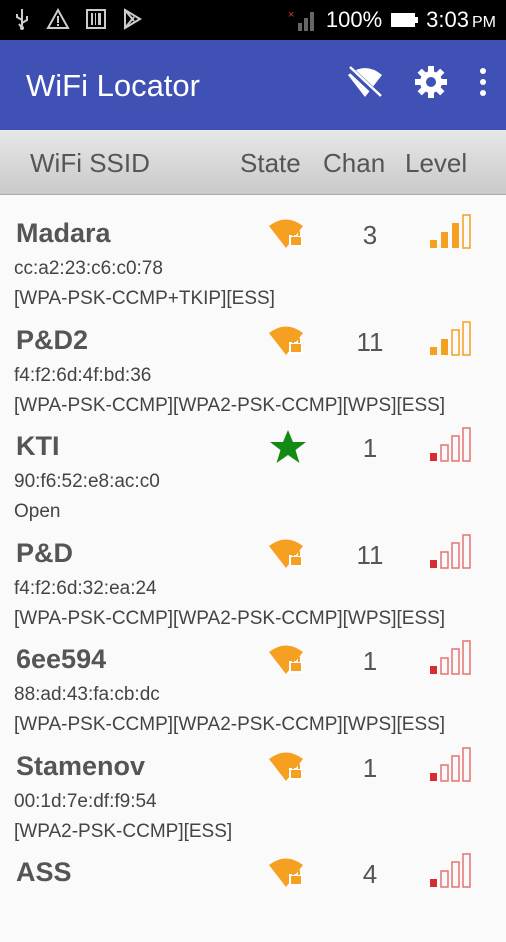 The image size is (506, 942). What do you see at coordinates (431, 82) in the screenshot?
I see `settings-icon` at bounding box center [431, 82].